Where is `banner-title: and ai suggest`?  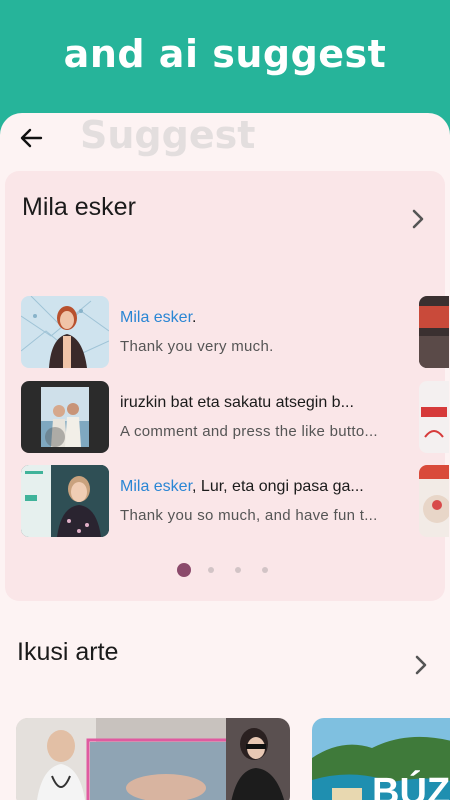
banner-title: and ai suggest is located at coordinates (225, 54).